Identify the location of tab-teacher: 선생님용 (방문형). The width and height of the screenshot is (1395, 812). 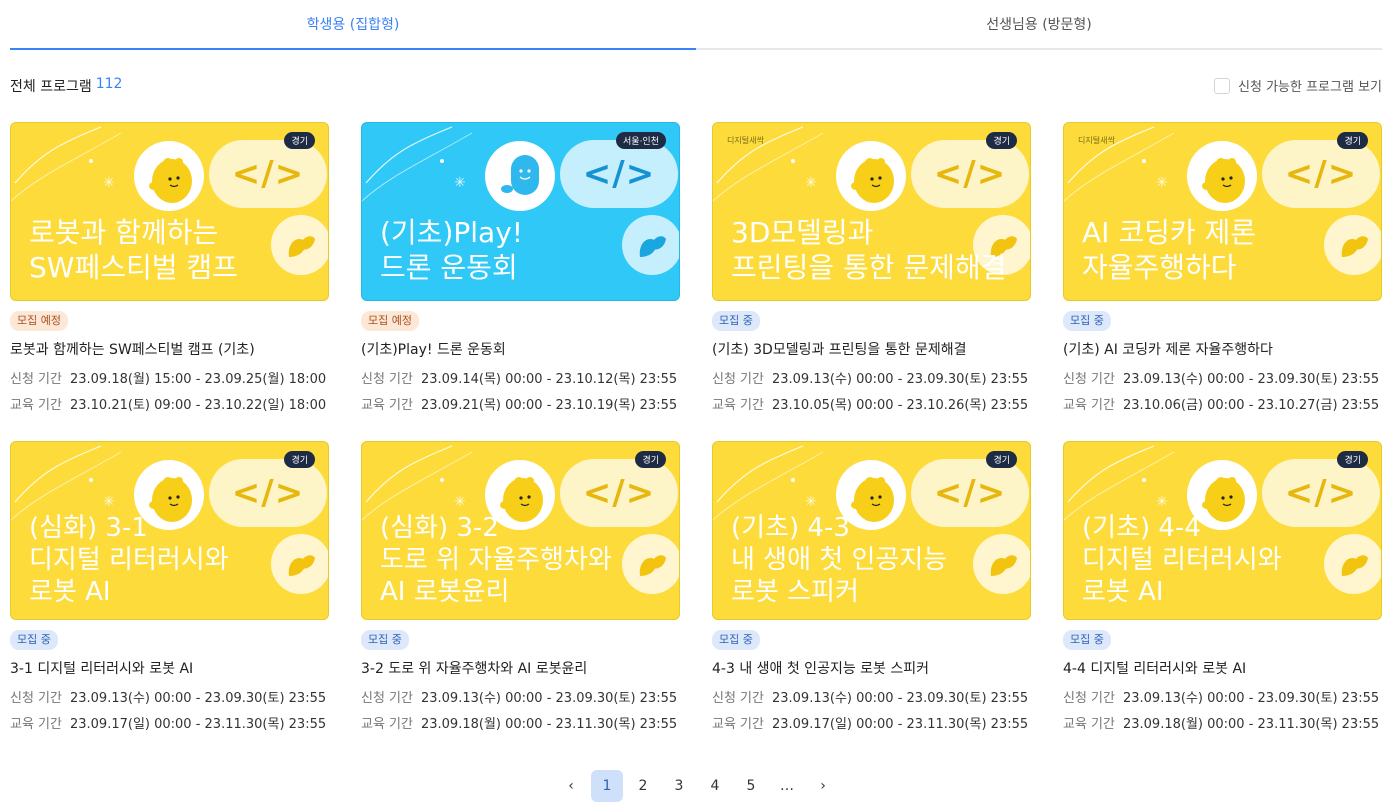
(1039, 24).